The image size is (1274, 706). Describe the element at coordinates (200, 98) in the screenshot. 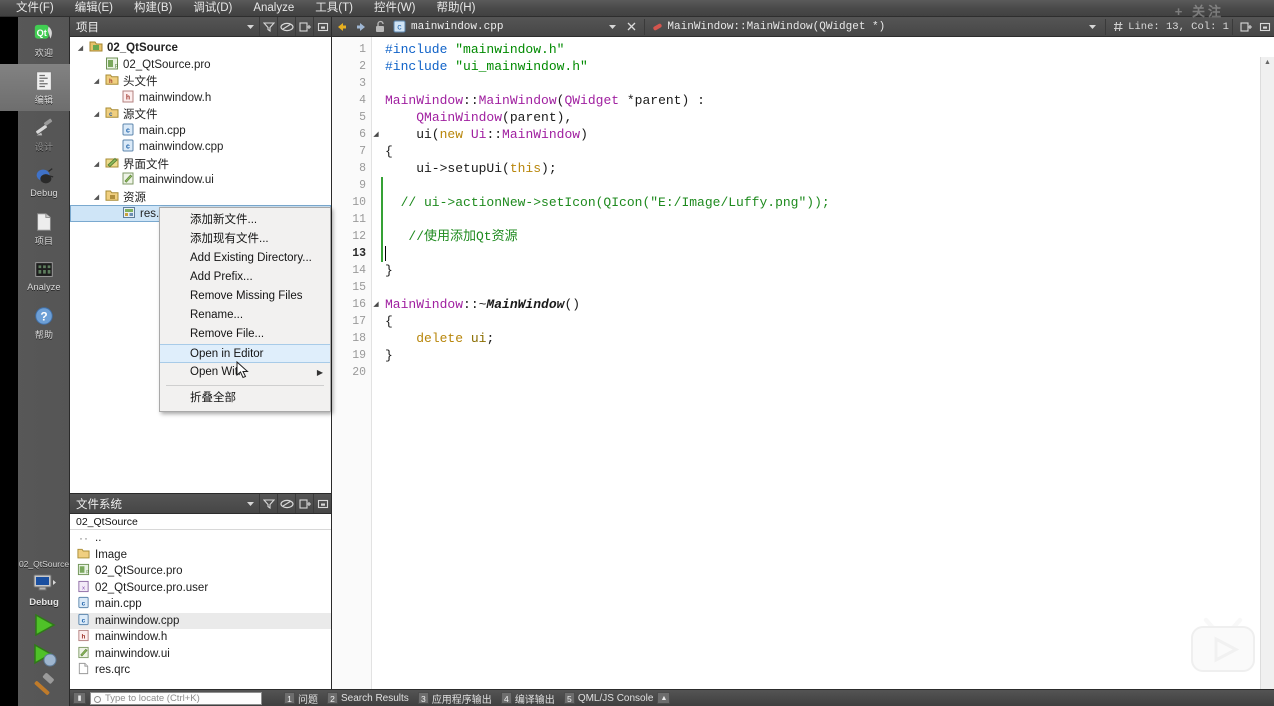

I see `tree-item-ww.: h mainwindow.h` at that location.